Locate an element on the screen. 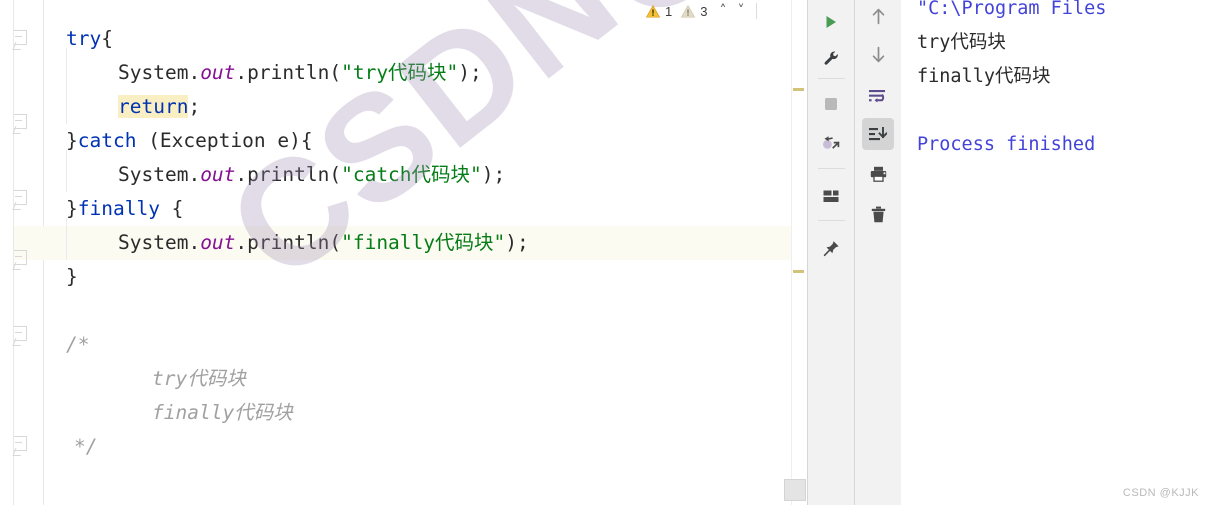 Image resolution: width=1209 pixels, height=505 pixels. printer-icon is located at coordinates (878, 174).